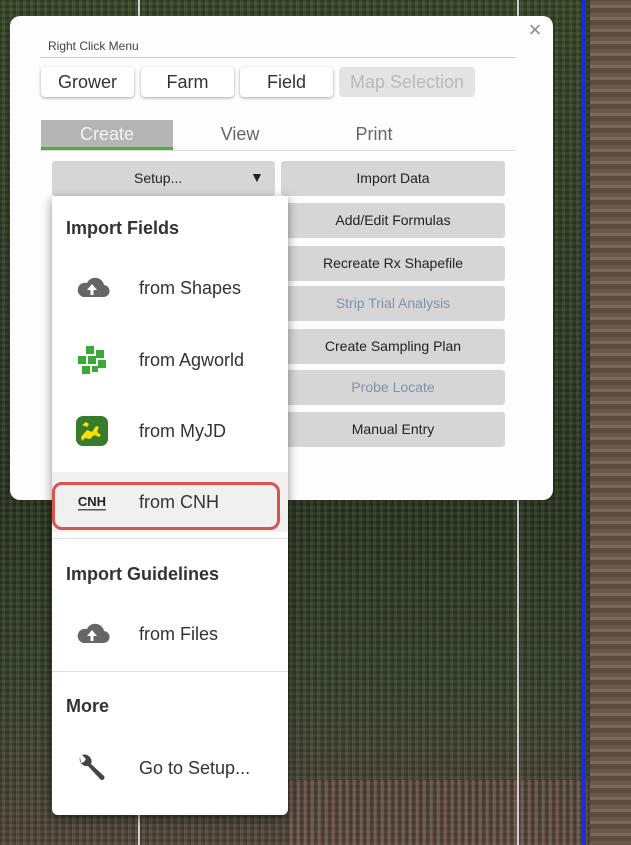 The width and height of the screenshot is (631, 845). What do you see at coordinates (610, 422) in the screenshot?
I see `map-adjacent-field` at bounding box center [610, 422].